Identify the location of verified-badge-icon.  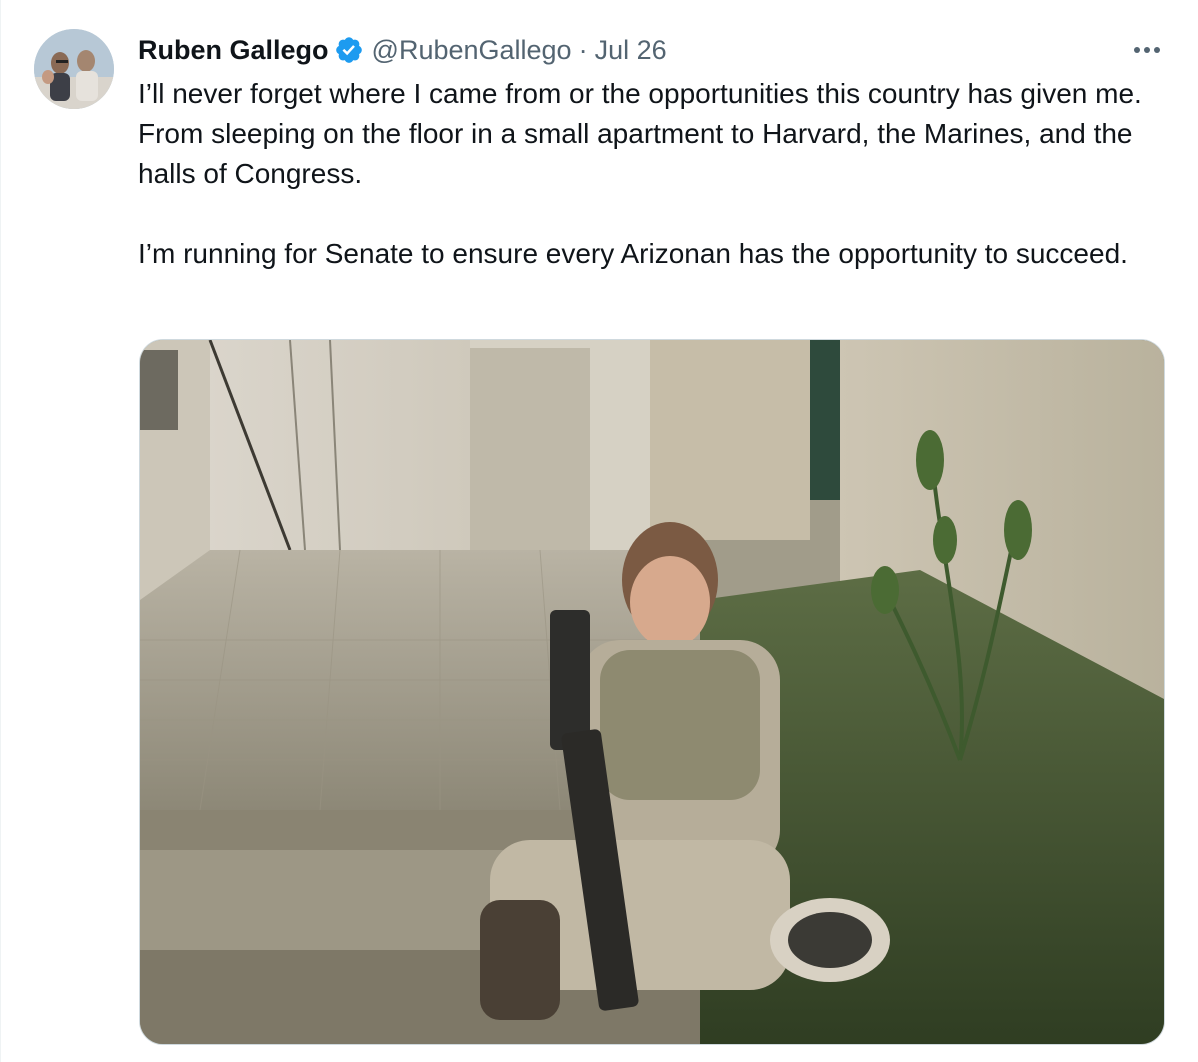
(349, 50).